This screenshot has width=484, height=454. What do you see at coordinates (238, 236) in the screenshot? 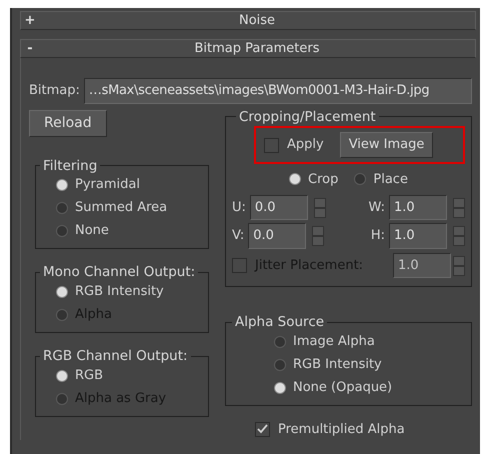
I see `field-label: V:` at bounding box center [238, 236].